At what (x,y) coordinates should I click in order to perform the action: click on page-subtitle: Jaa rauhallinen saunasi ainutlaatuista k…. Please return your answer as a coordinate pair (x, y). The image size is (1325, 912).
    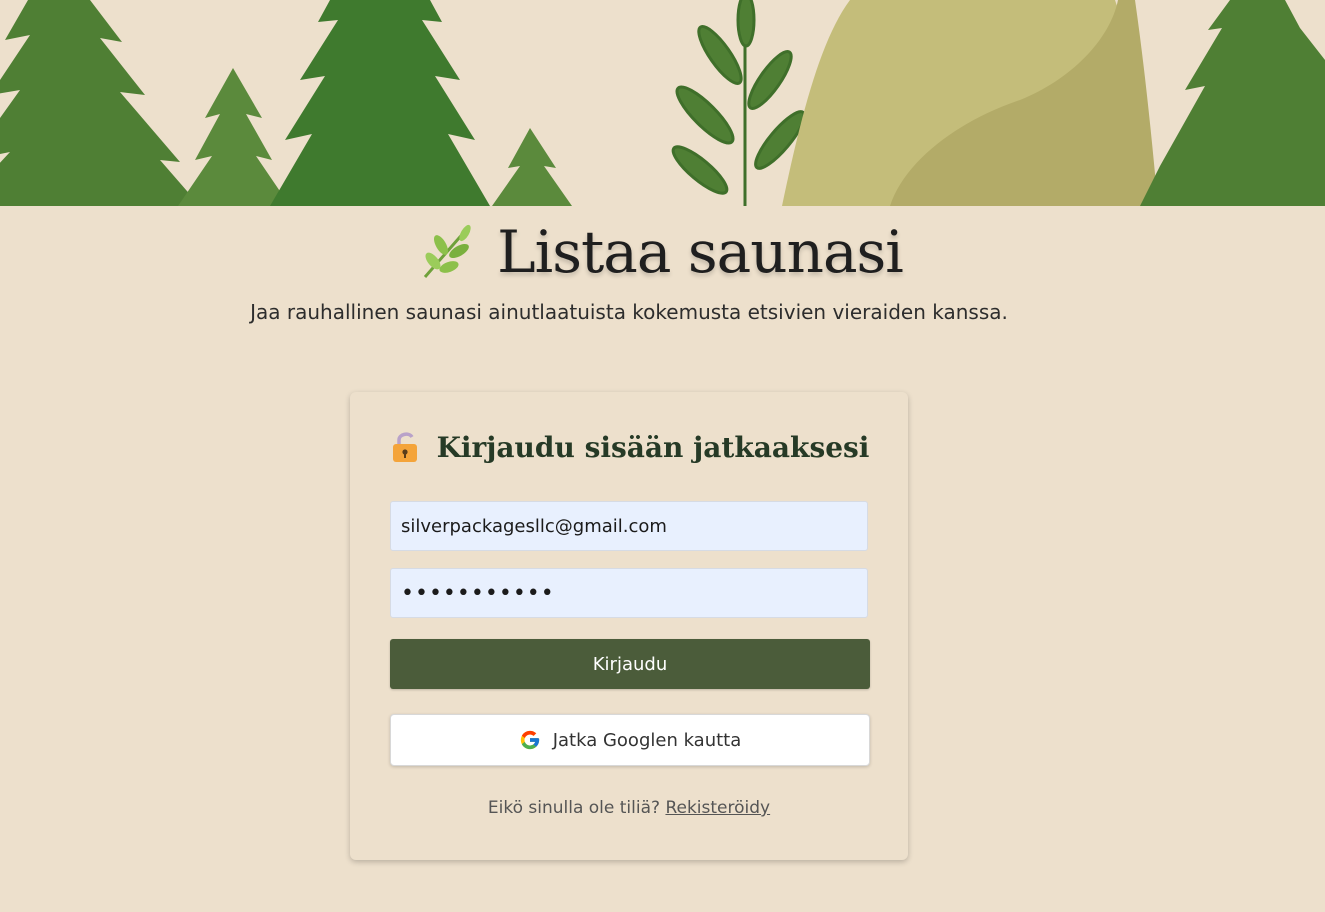
    Looking at the image, I should click on (629, 312).